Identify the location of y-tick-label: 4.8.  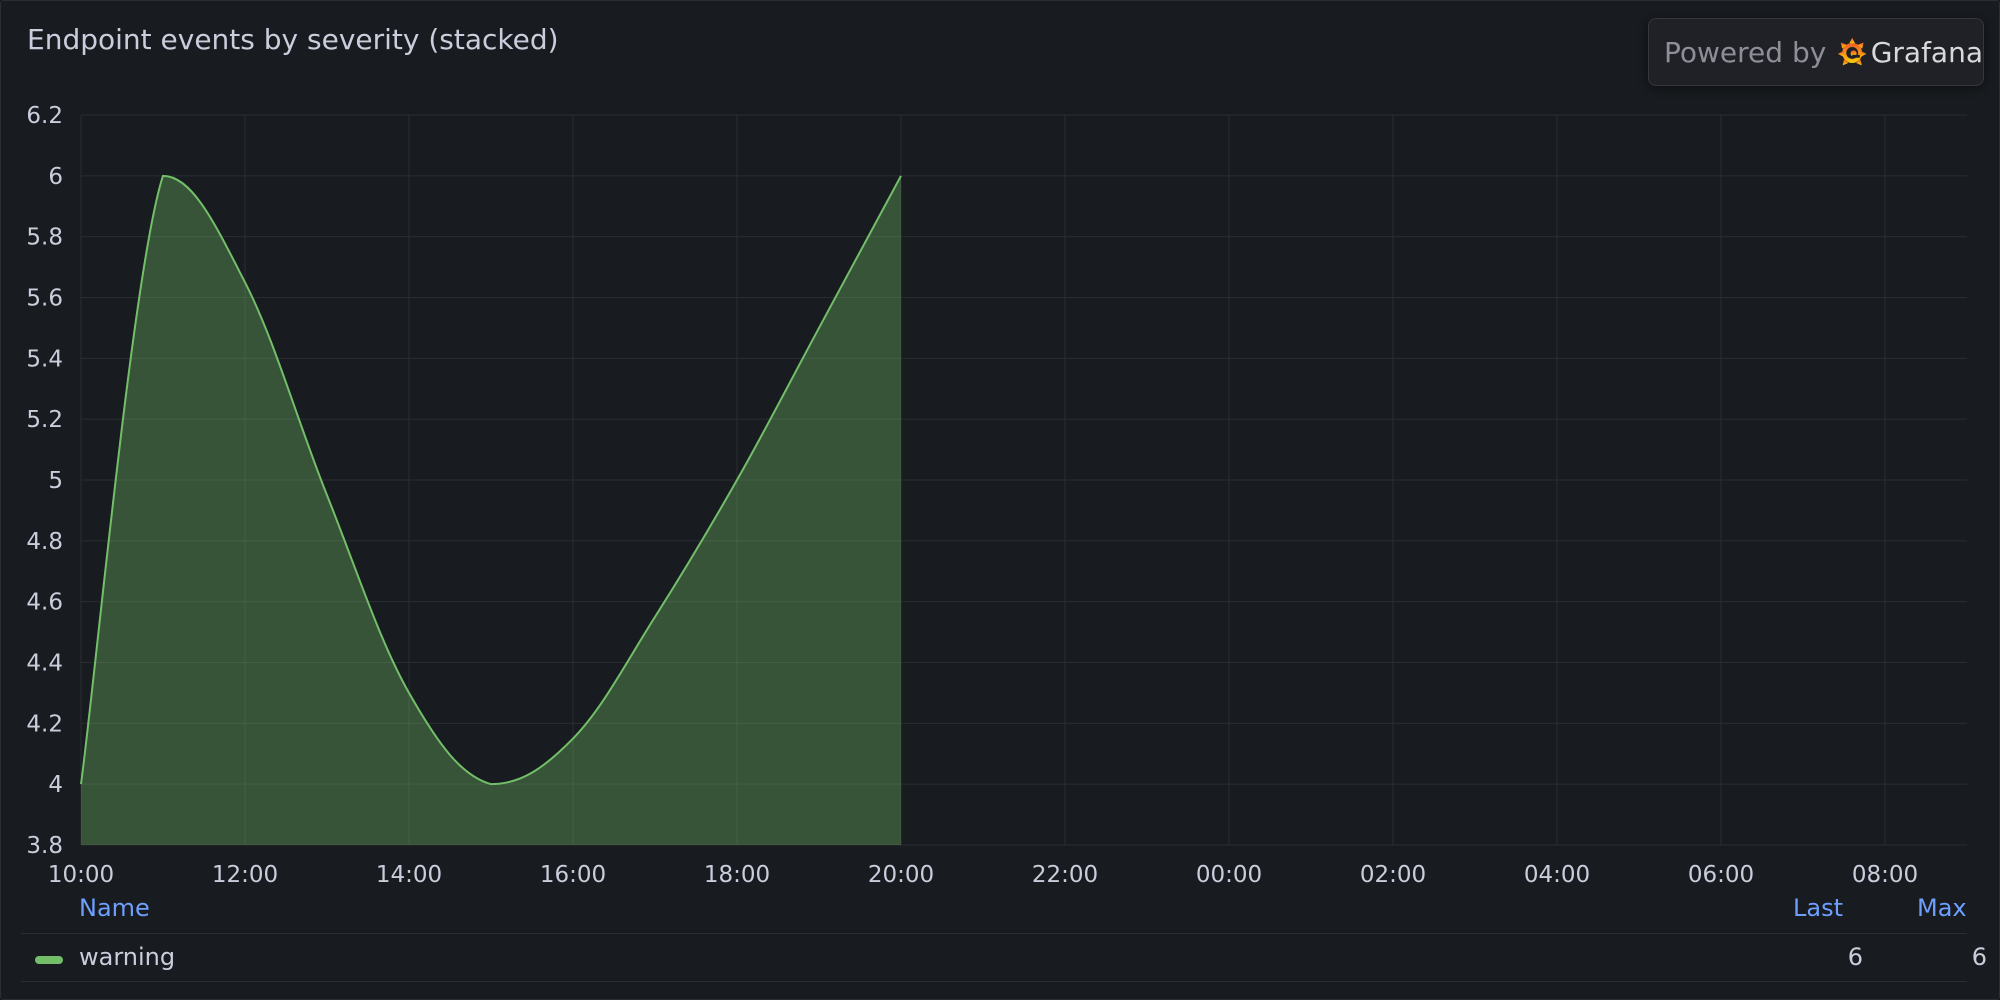
(44, 542).